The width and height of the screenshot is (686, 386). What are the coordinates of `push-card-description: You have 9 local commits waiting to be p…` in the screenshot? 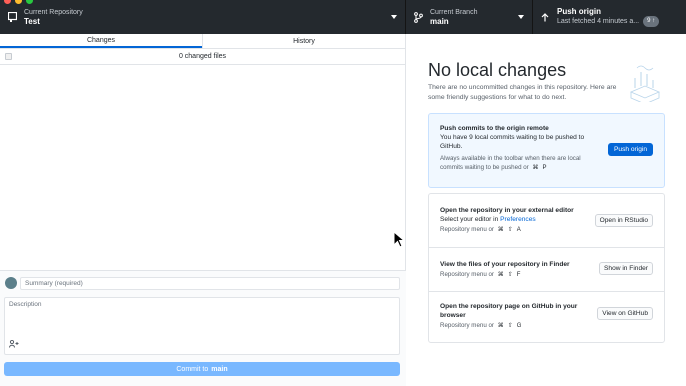 It's located at (512, 142).